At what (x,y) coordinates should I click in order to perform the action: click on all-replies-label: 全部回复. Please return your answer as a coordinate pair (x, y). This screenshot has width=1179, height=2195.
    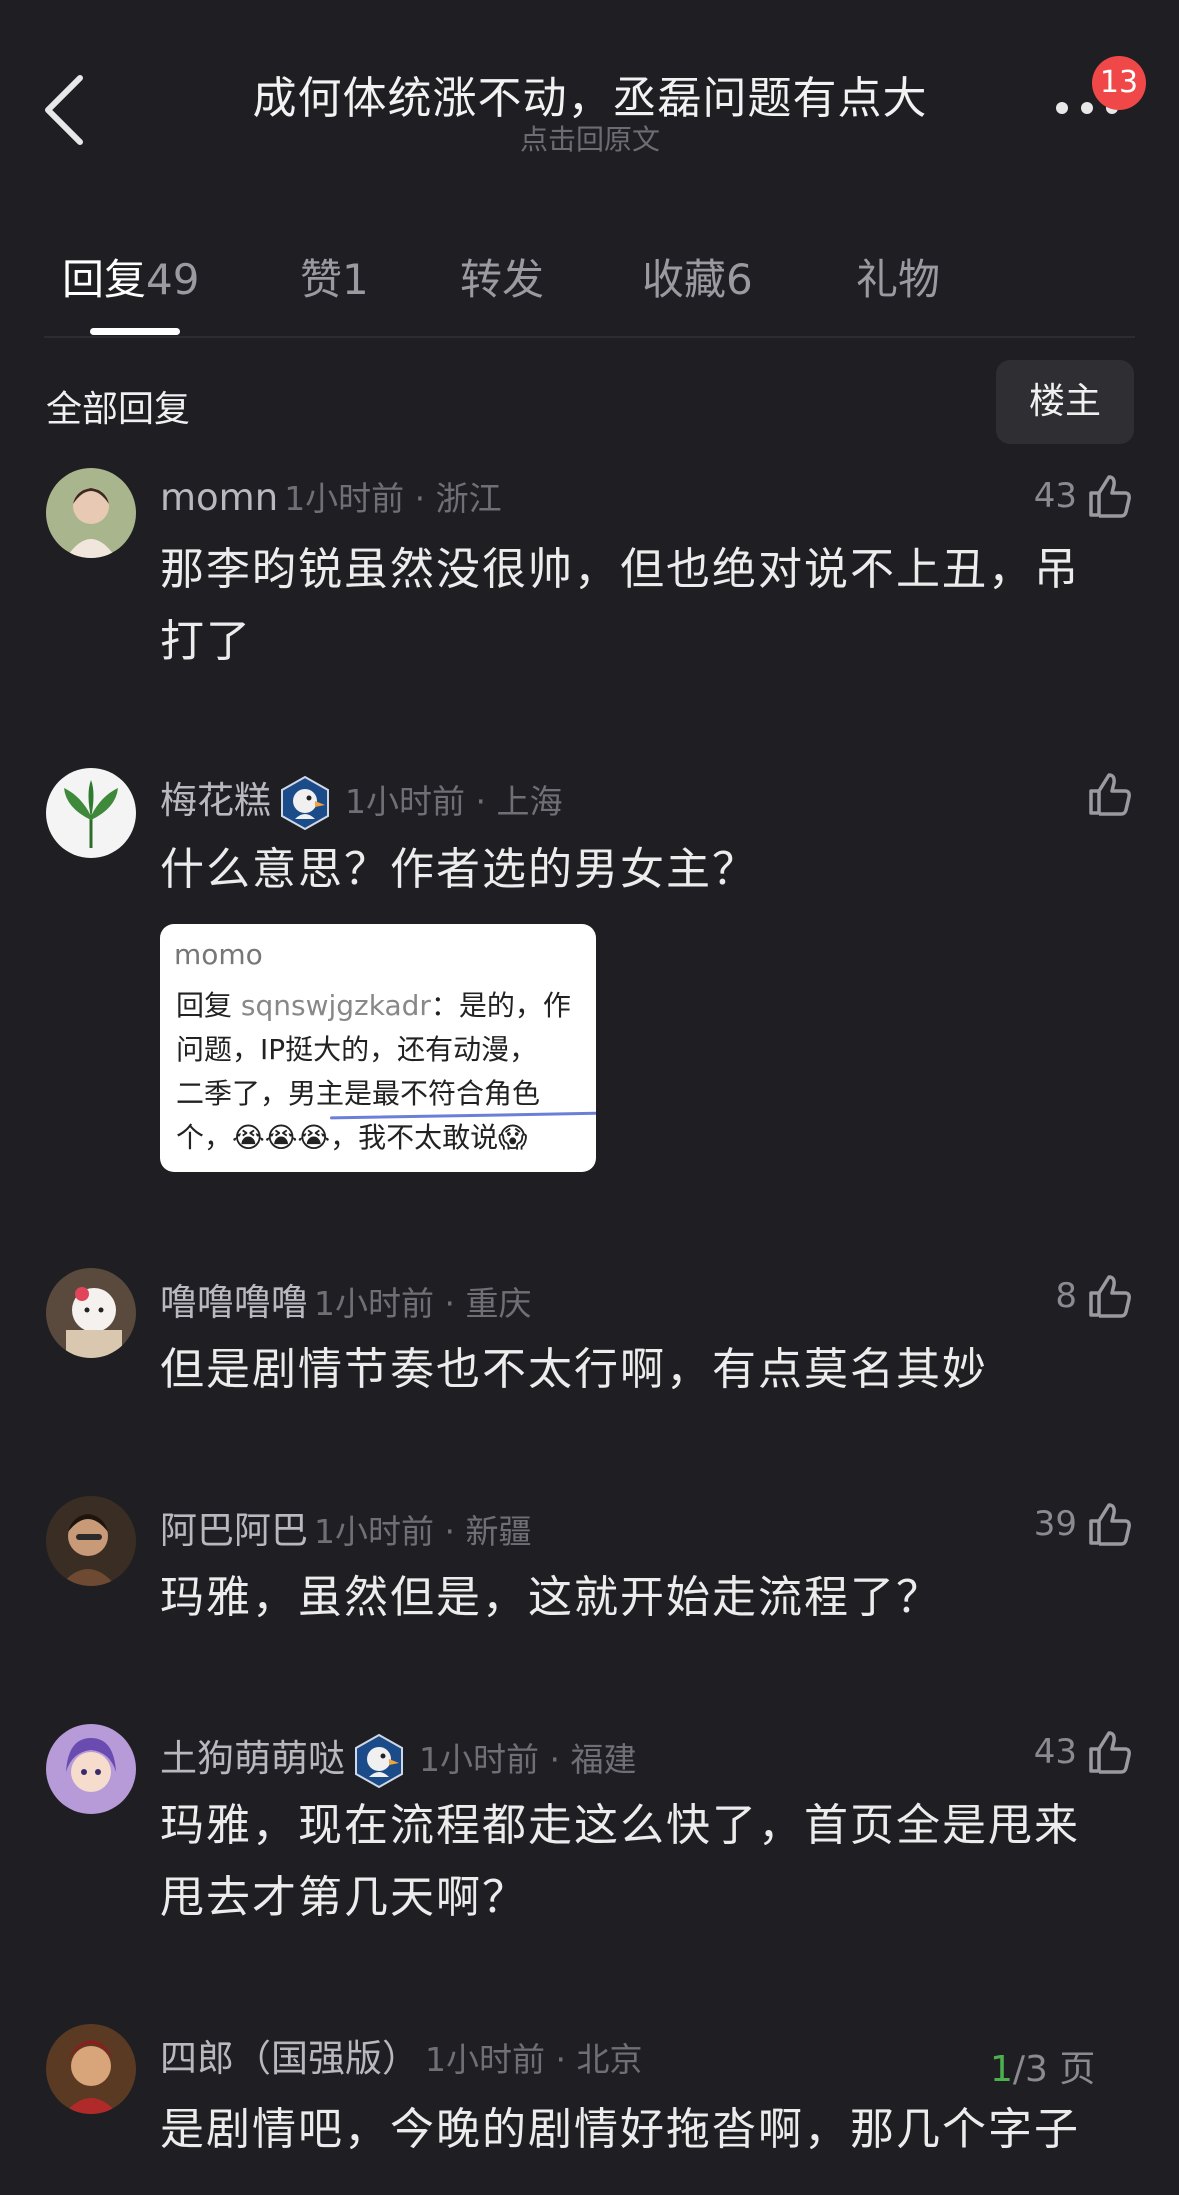
    Looking at the image, I should click on (118, 409).